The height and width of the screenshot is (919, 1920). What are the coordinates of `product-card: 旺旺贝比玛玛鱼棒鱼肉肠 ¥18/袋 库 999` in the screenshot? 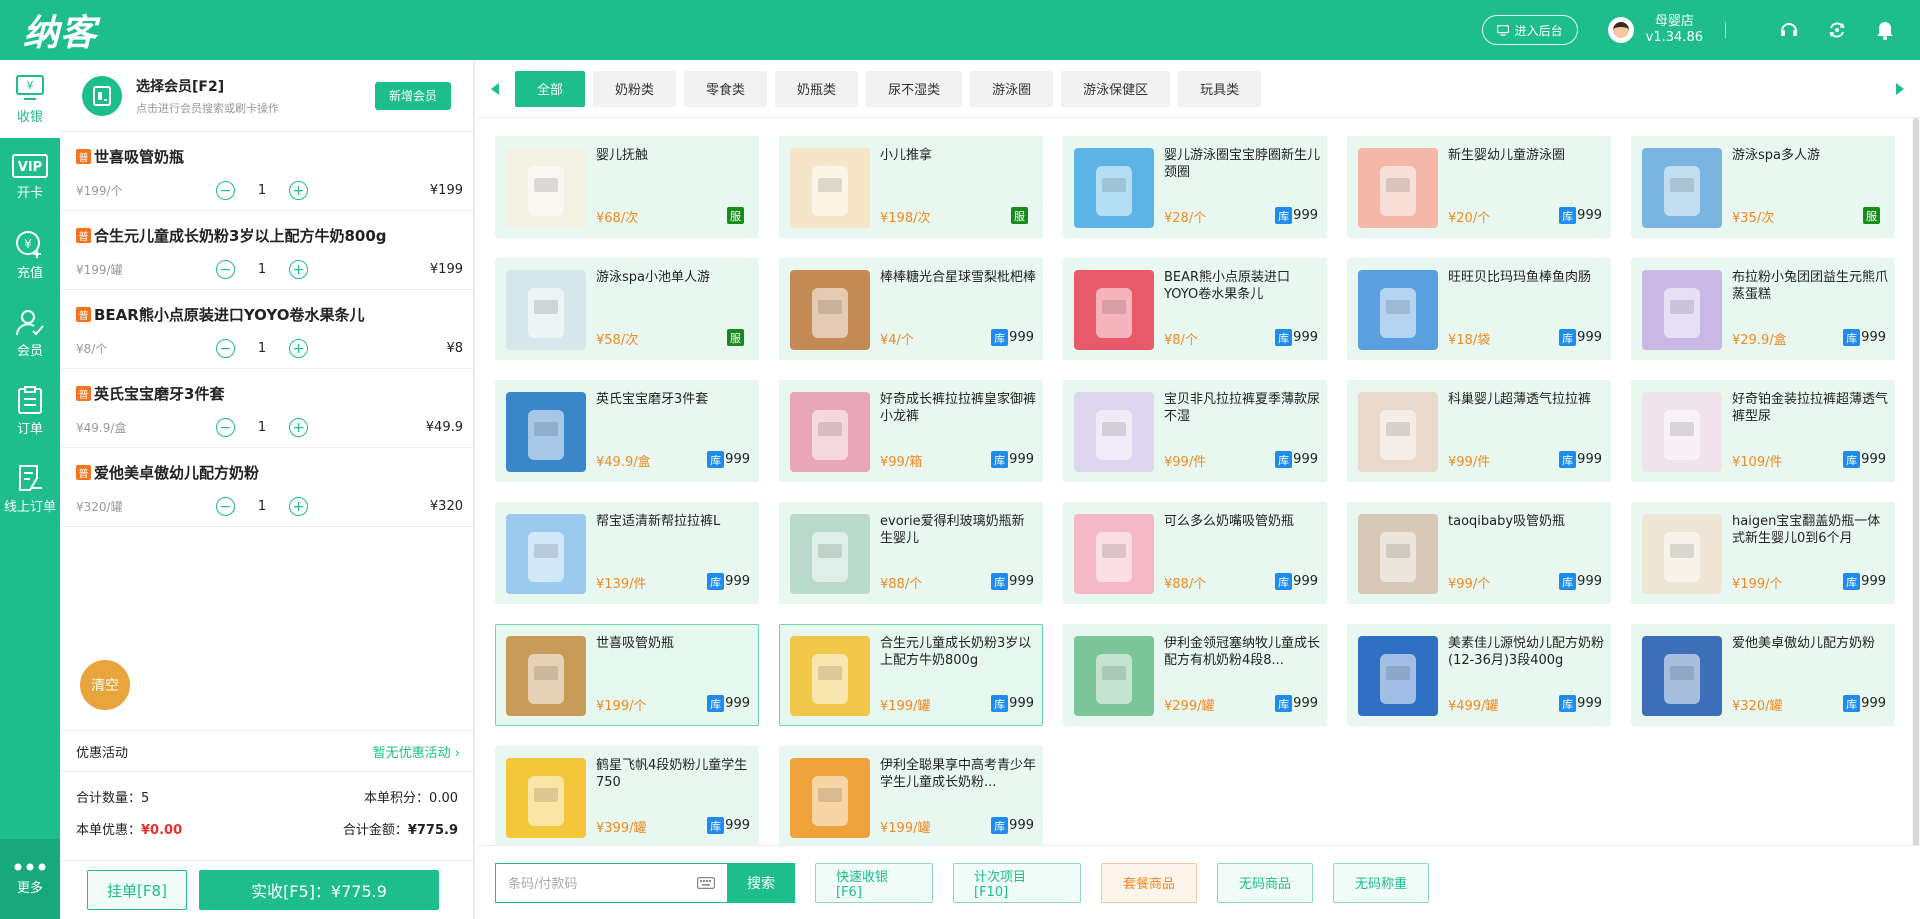 It's located at (1479, 309).